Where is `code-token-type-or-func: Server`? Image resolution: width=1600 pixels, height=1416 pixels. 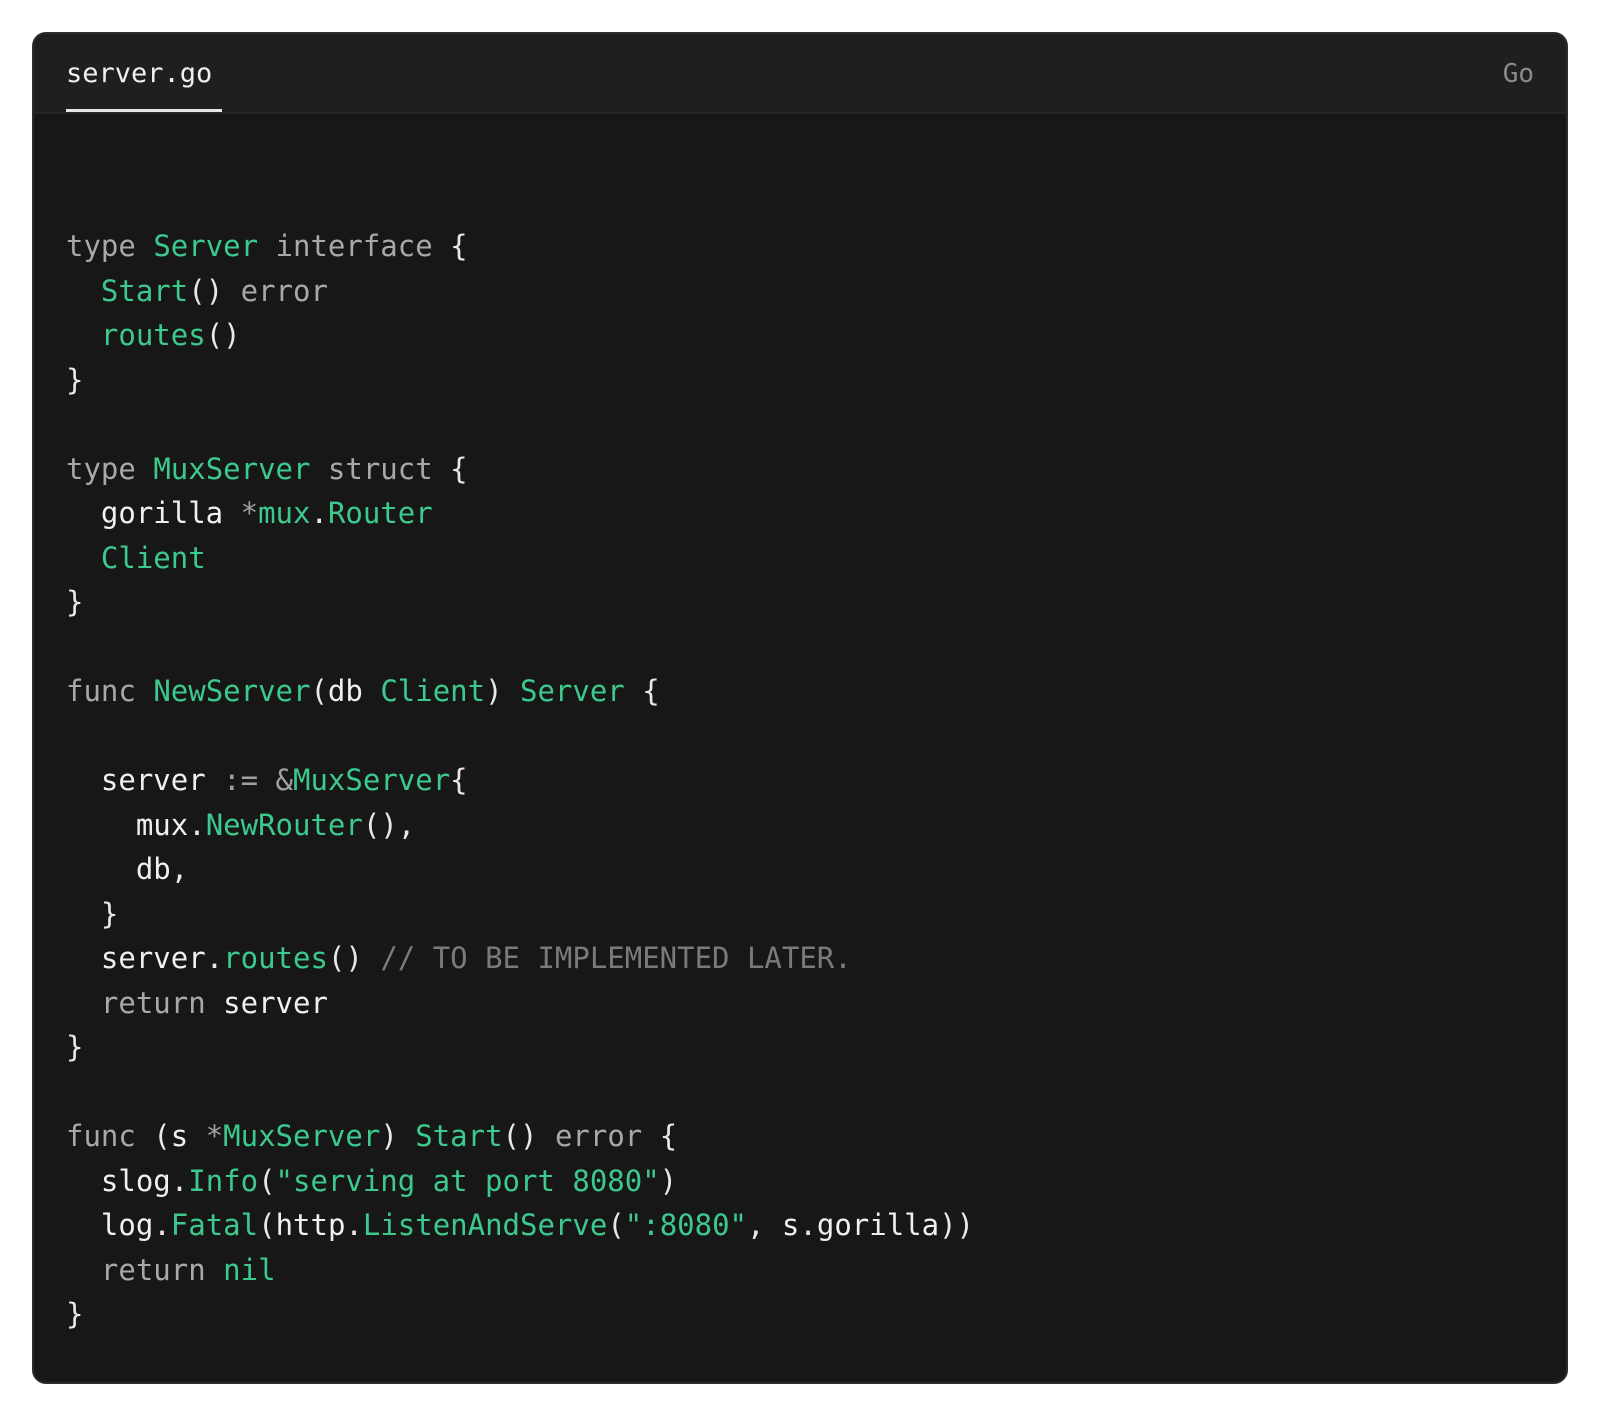
code-token-type-or-func: Server is located at coordinates (572, 691).